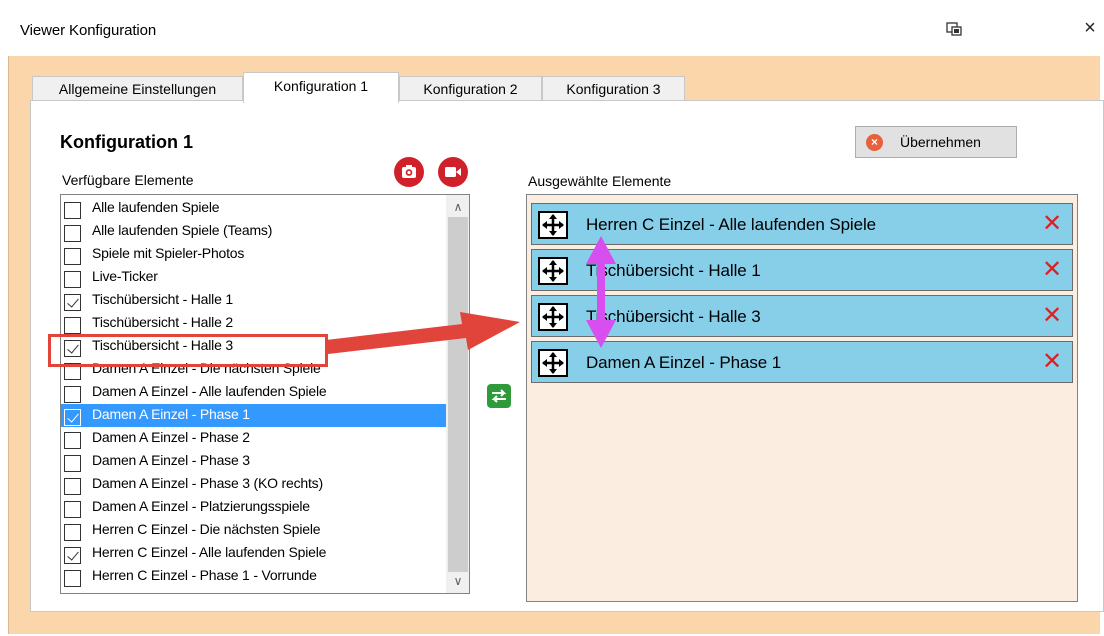 Image resolution: width=1104 pixels, height=636 pixels. Describe the element at coordinates (940, 142) in the screenshot. I see `apply-button-label: Übernehmen` at that location.